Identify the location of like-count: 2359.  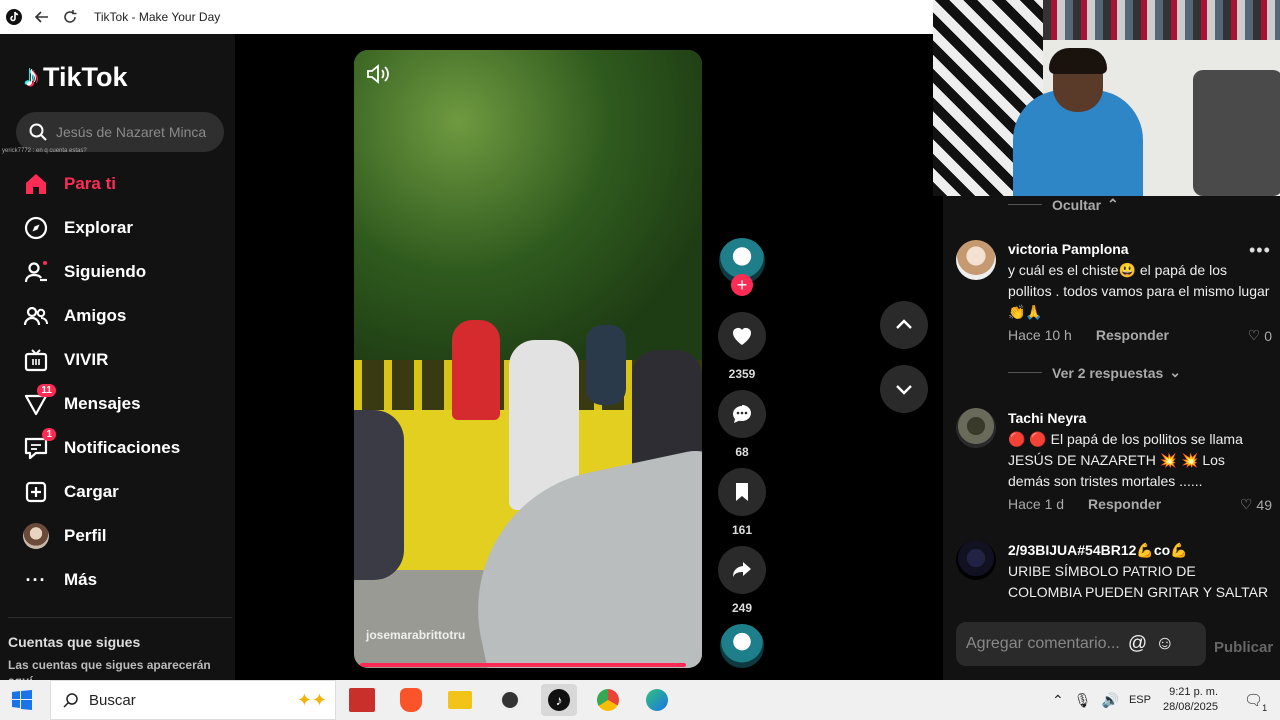
(742, 374).